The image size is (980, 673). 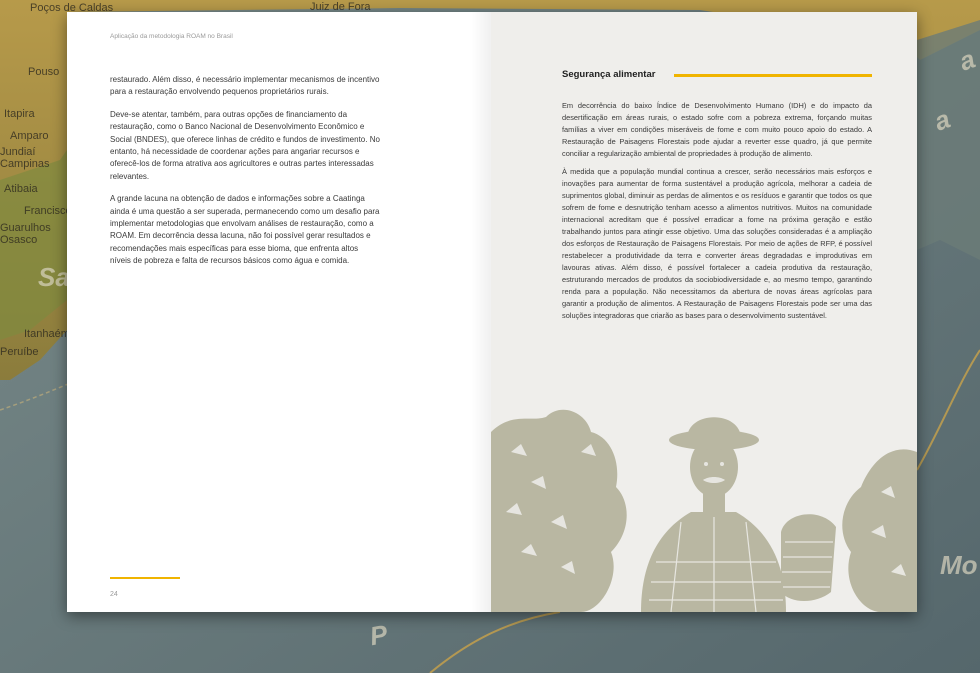 I want to click on map-label-itapira: Itapira, so click(x=19, y=114).